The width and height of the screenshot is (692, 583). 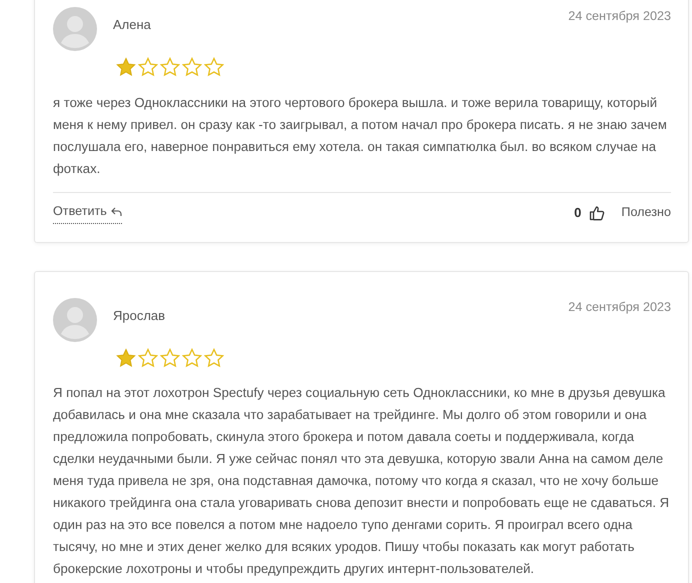 What do you see at coordinates (360, 136) in the screenshot?
I see `review-text: я тоже через Одноклассники на этого чертового брокера вышла. и тоже верила товарищу, который меня к нему привел. он сразу как -то заигрывал, а потом начал про брокера писать. я не знаю зачем послушала его, наверное понравиться ему хотела. он такая симпатюлка был. во всяком случае на фотках.` at bounding box center [360, 136].